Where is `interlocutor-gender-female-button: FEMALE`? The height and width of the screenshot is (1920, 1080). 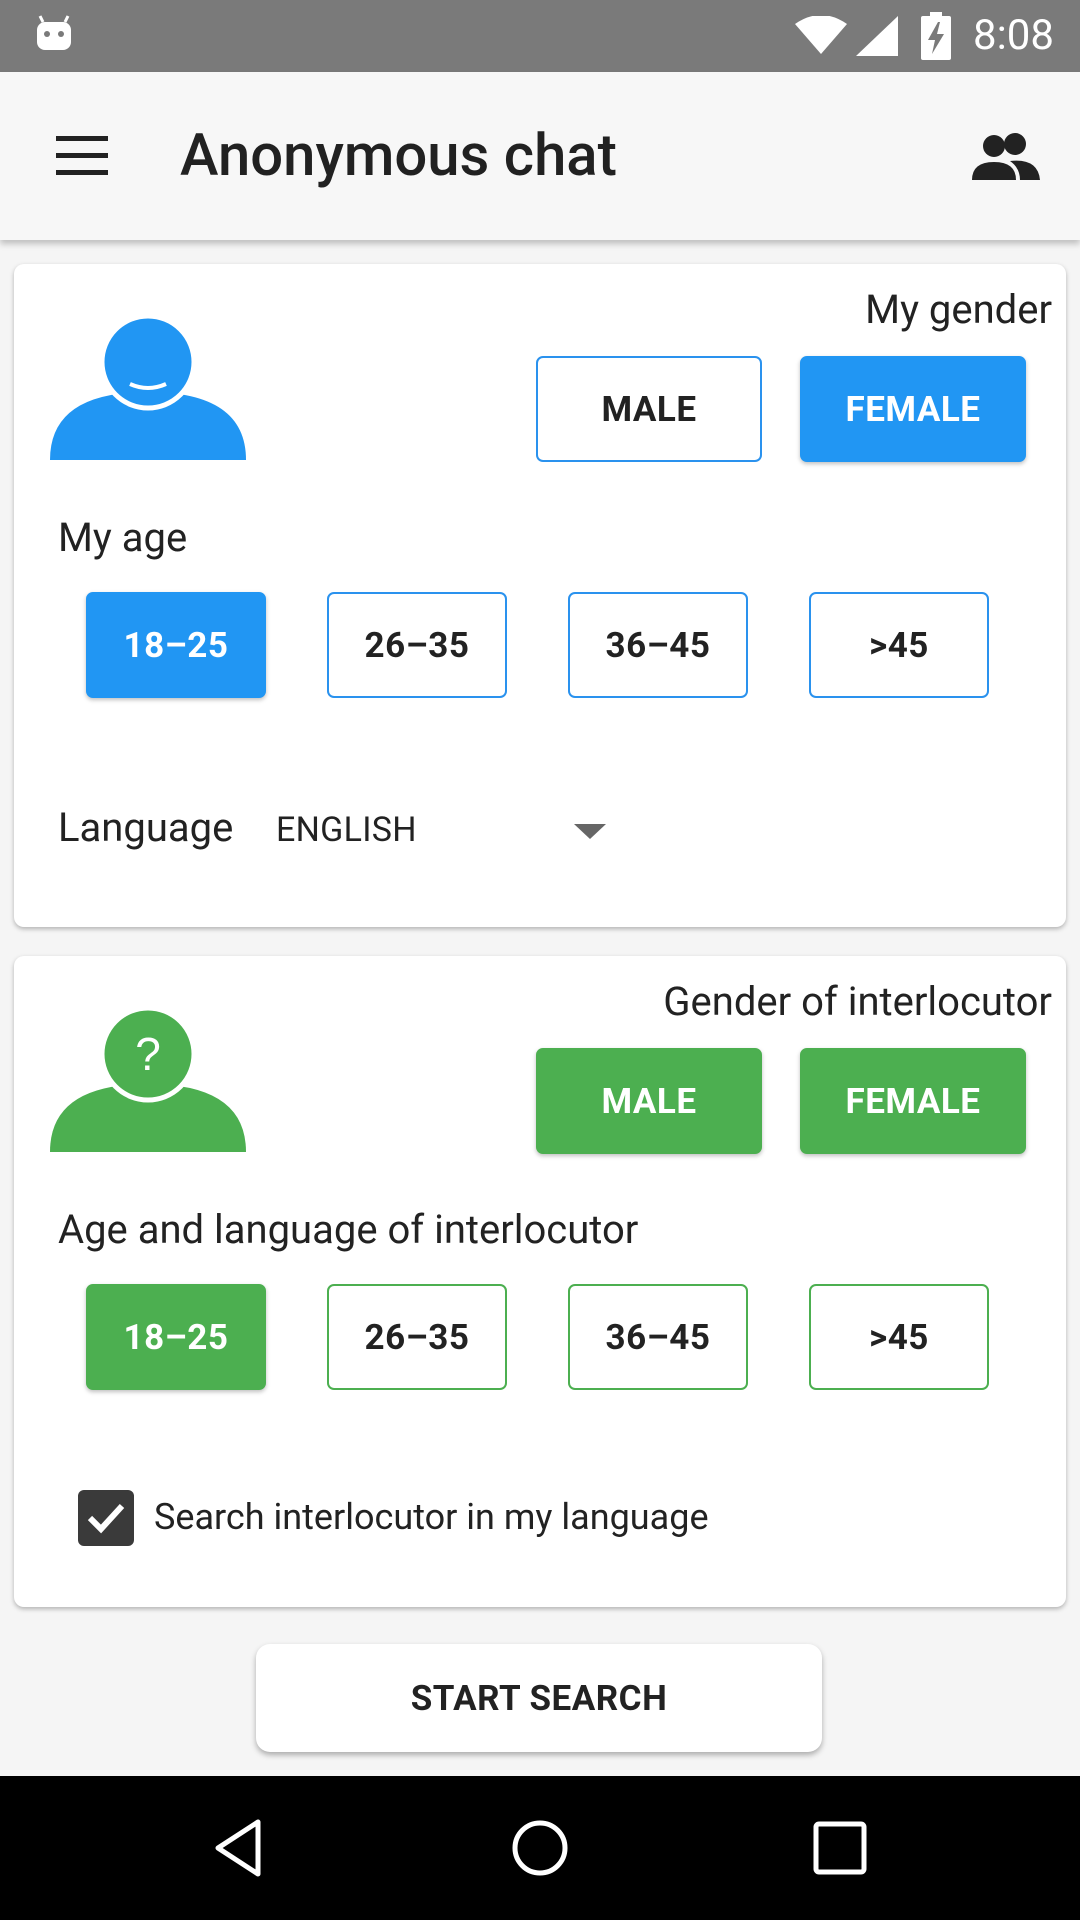 interlocutor-gender-female-button: FEMALE is located at coordinates (913, 1101).